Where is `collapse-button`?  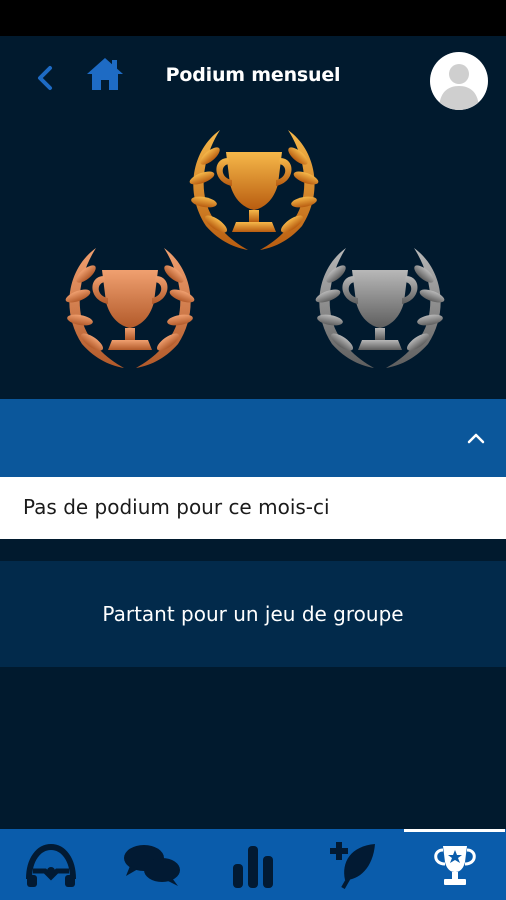 collapse-button is located at coordinates (476, 438).